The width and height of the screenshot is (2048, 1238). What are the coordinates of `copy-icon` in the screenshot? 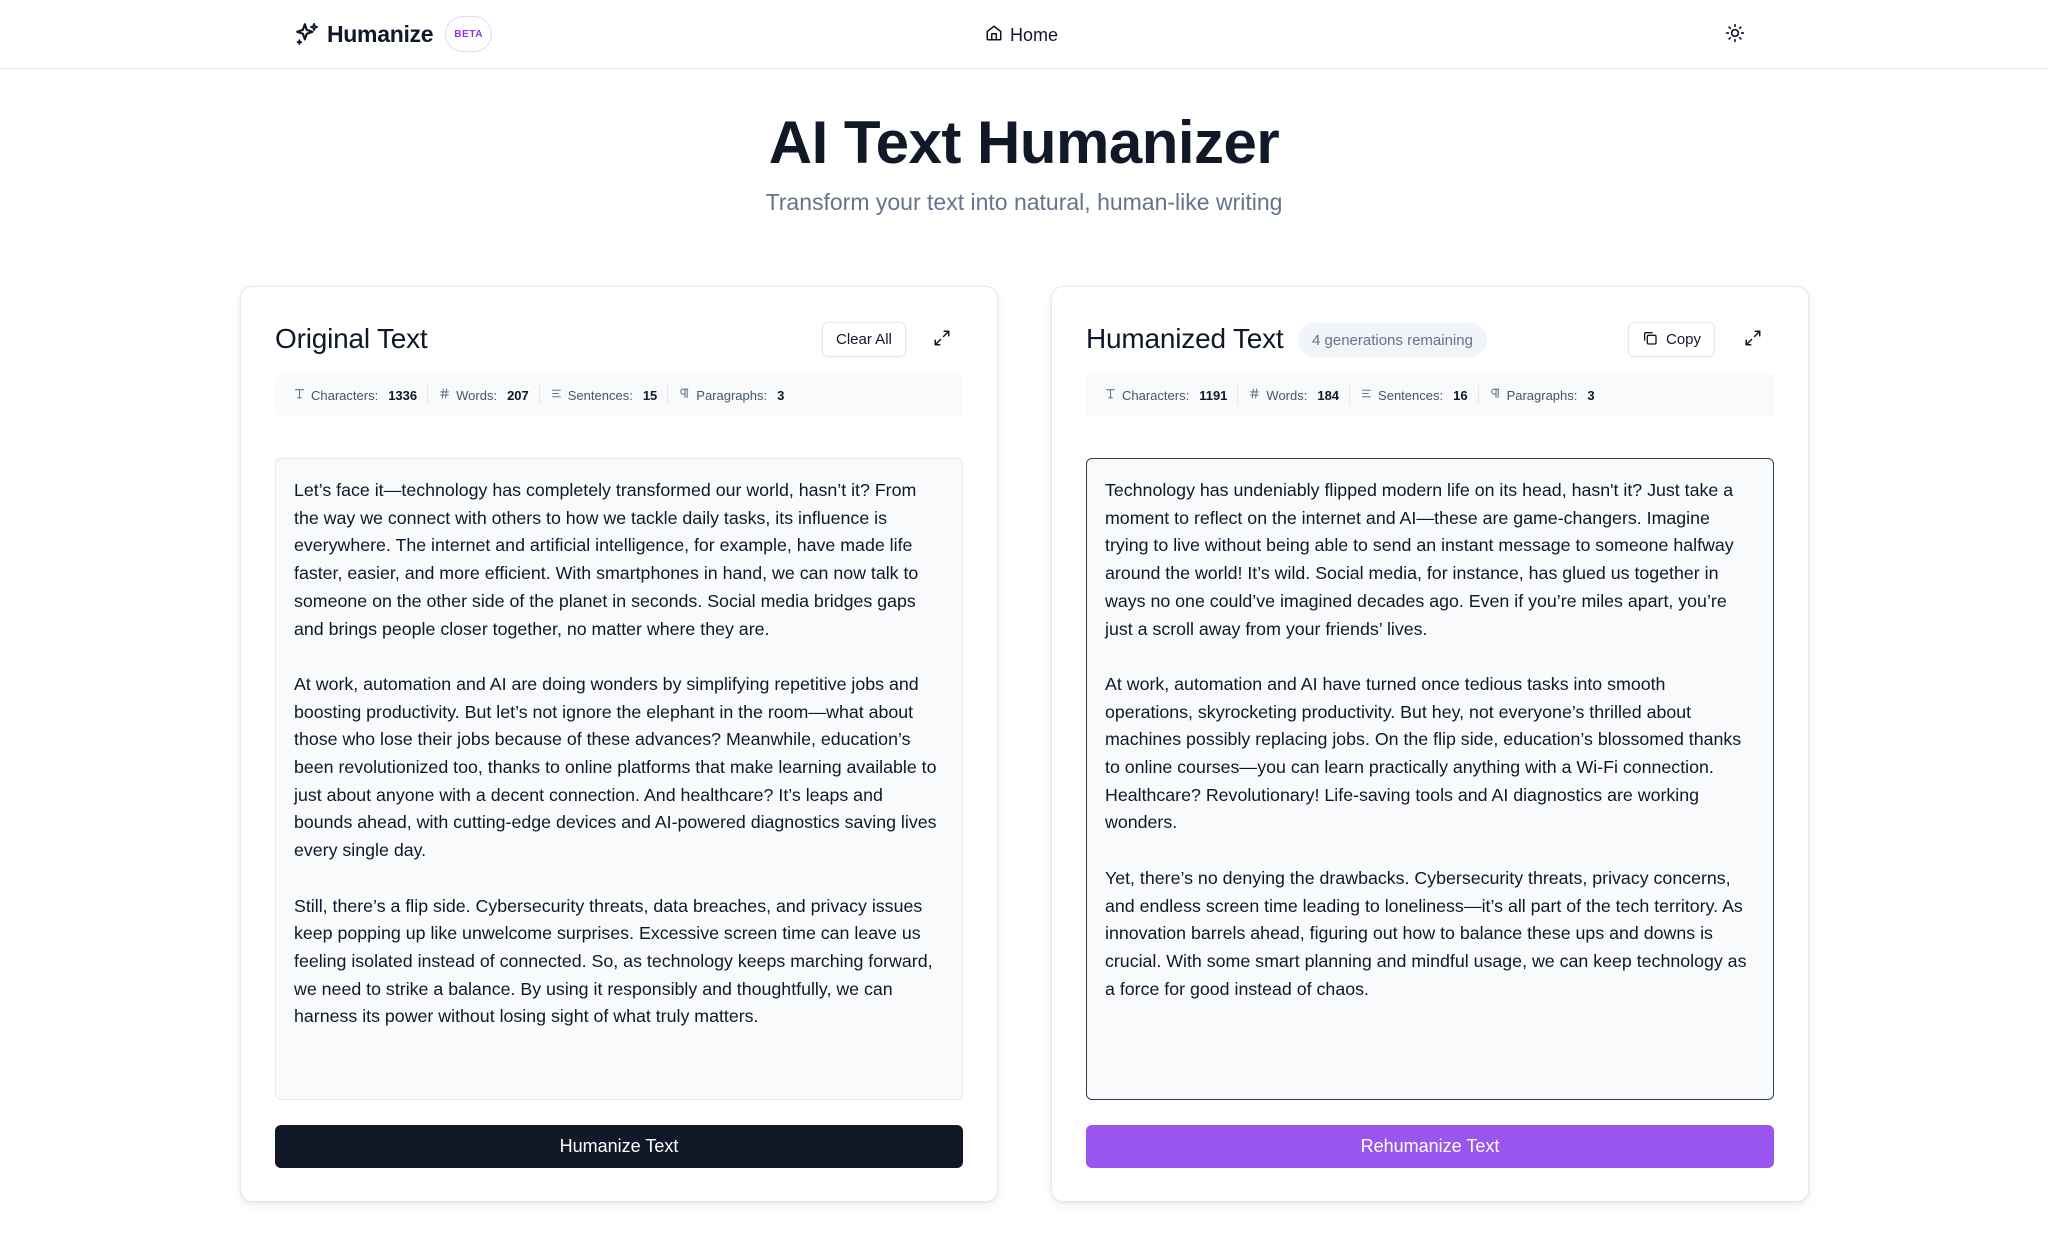 It's located at (1650, 340).